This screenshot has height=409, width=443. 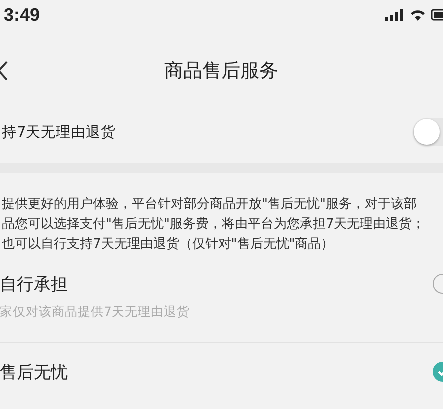 I want to click on description-text: 也可以自行支持7天无理由退货（仅针对"售后无忧"商品）, so click(x=169, y=245).